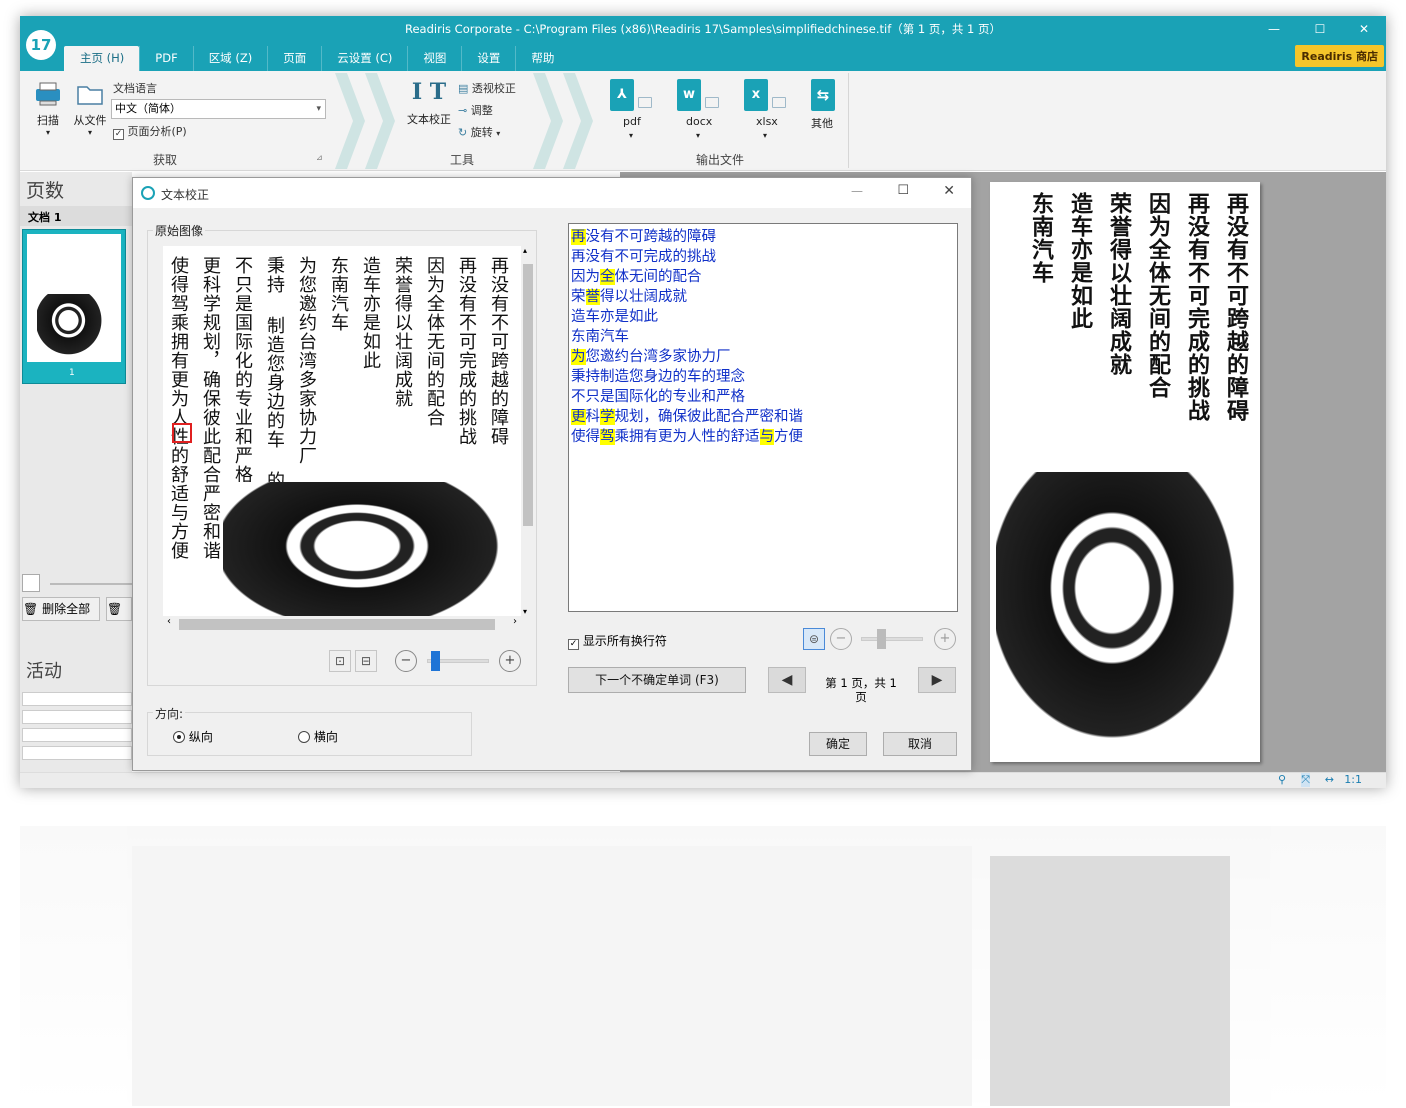 Image resolution: width=1406 pixels, height=1108 pixels. I want to click on xlsx-label: xlsx, so click(767, 121).